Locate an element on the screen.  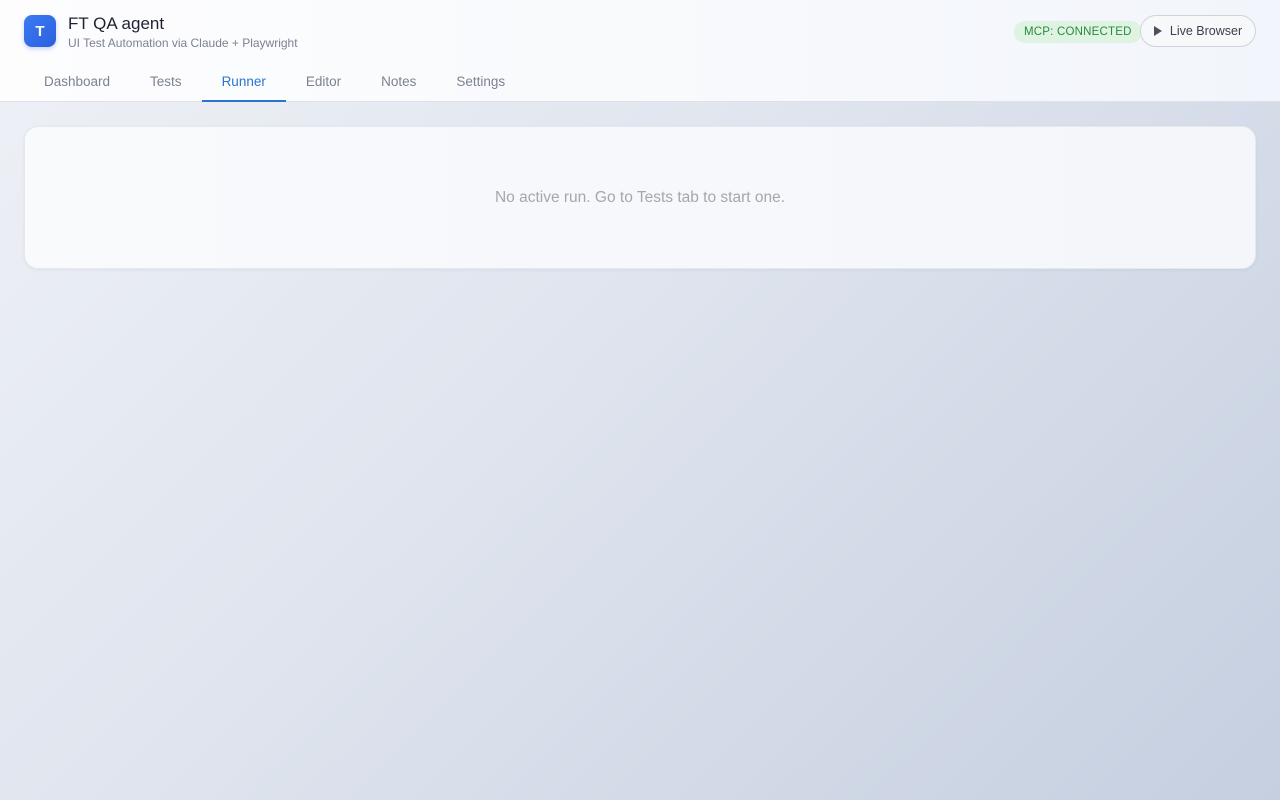
tab-label: Settings is located at coordinates (481, 81).